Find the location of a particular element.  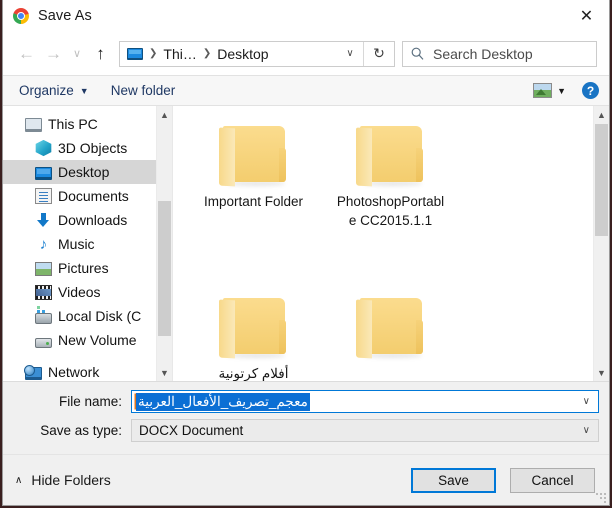

file-name-chevron-down-icon: ∨ is located at coordinates (586, 401).